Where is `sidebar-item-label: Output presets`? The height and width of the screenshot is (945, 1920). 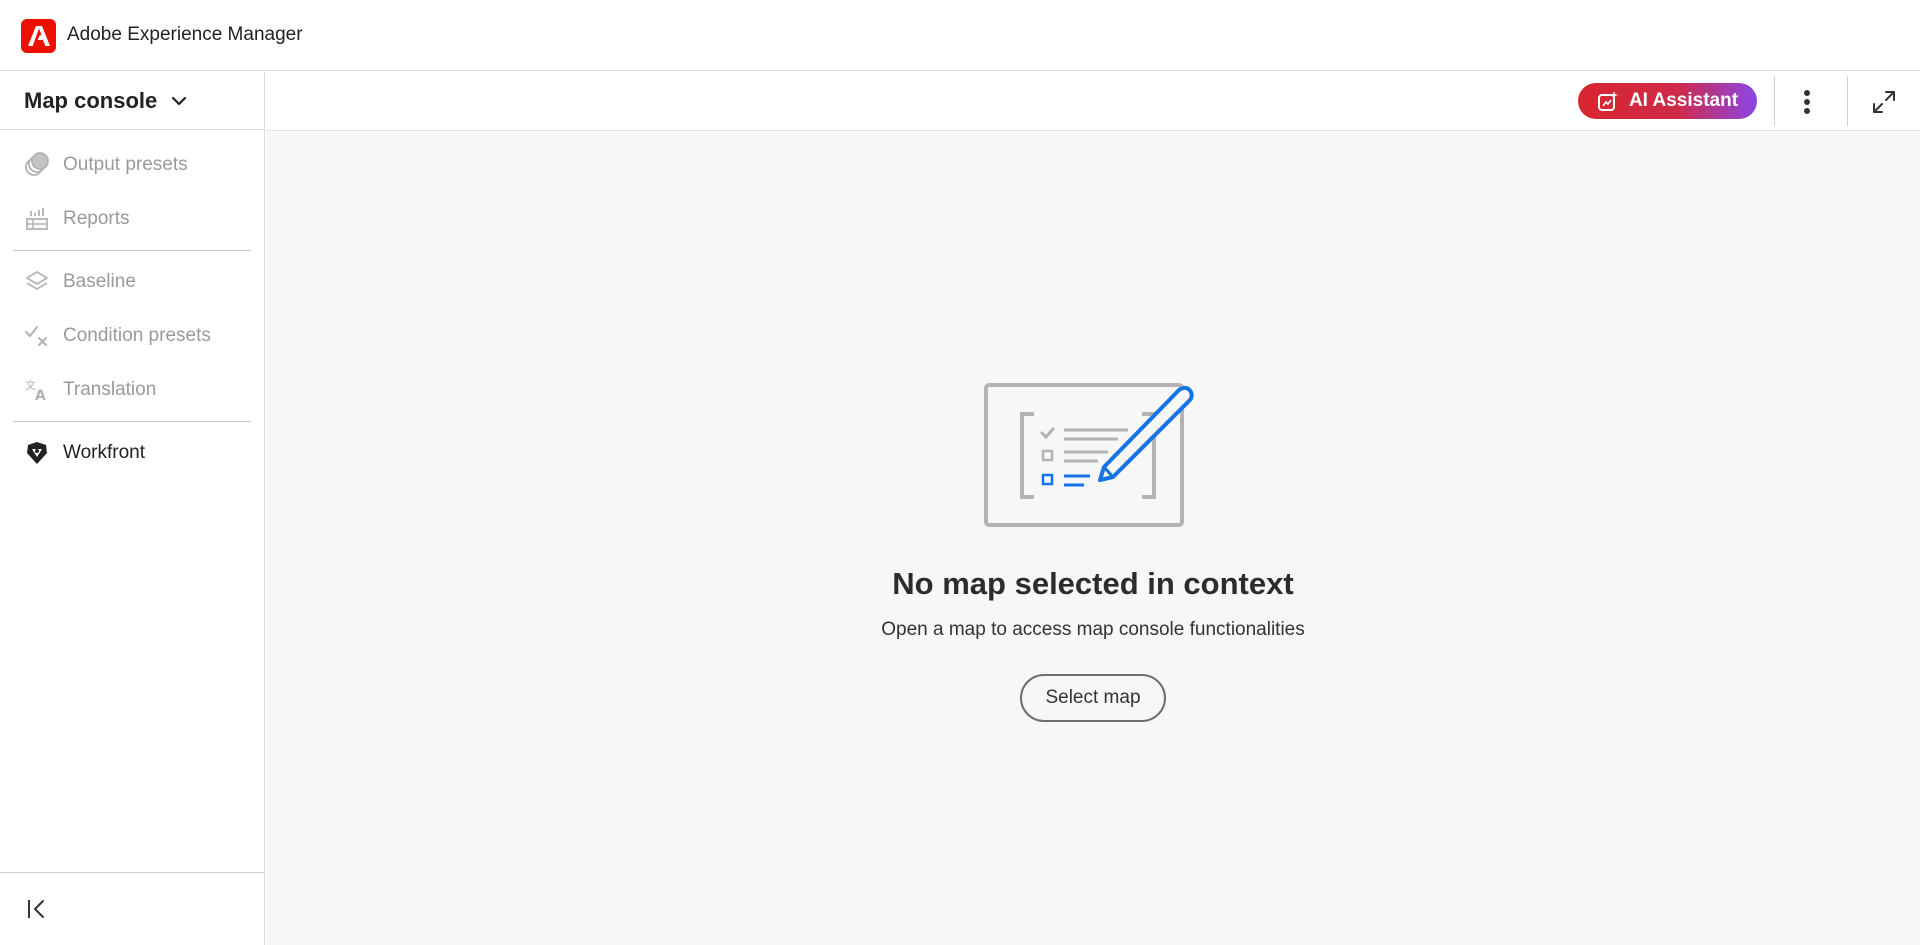 sidebar-item-label: Output presets is located at coordinates (125, 164).